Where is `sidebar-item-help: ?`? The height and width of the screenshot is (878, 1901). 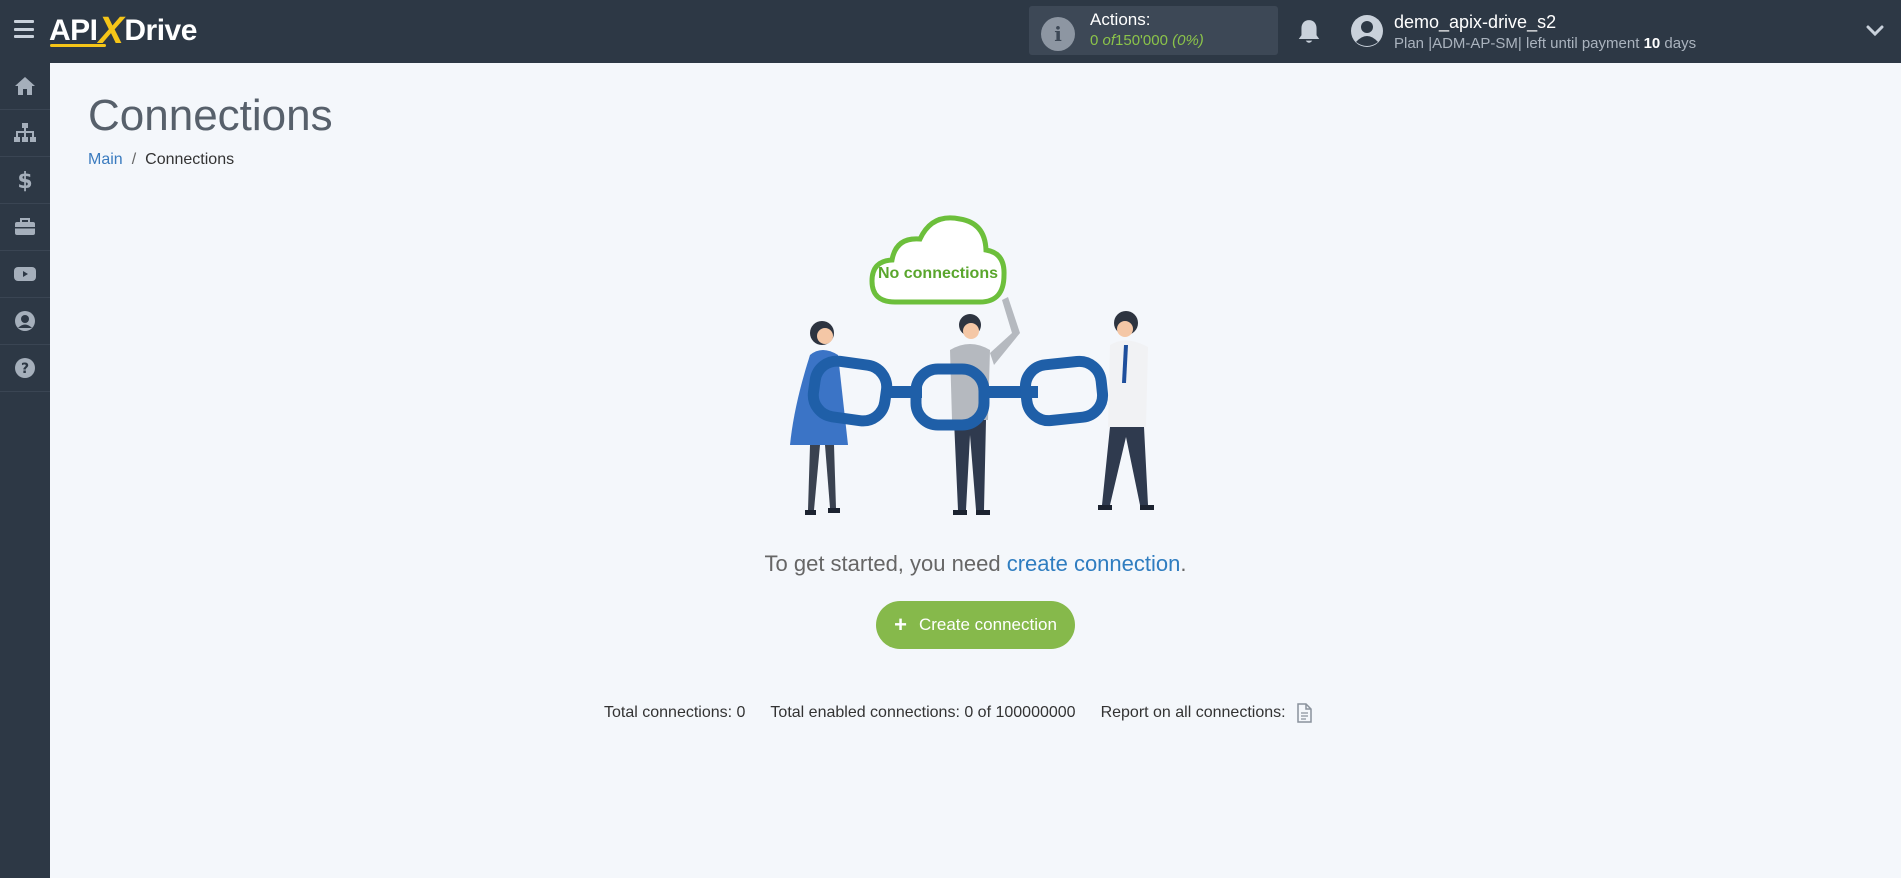
sidebar-item-help: ? is located at coordinates (25, 368).